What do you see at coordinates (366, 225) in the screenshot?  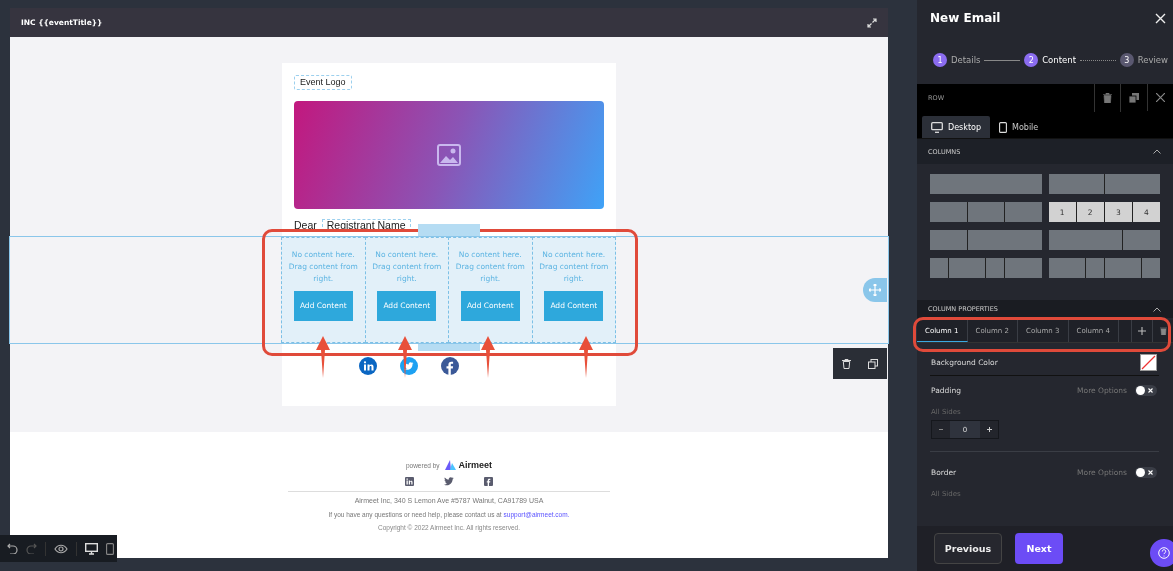 I see `merge-tag: Registrant Name` at bounding box center [366, 225].